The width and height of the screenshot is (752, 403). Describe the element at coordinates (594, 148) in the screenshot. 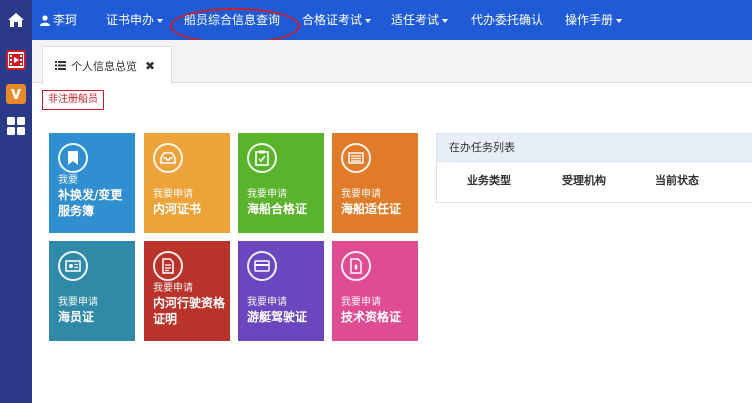

I see `panel-title: 在办任务列表` at that location.